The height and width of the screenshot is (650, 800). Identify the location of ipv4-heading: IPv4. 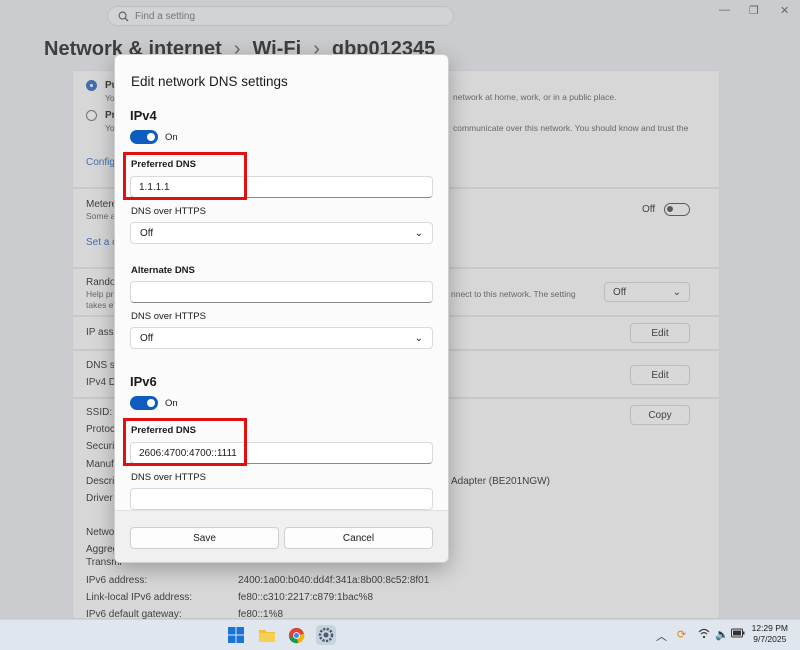
(143, 115).